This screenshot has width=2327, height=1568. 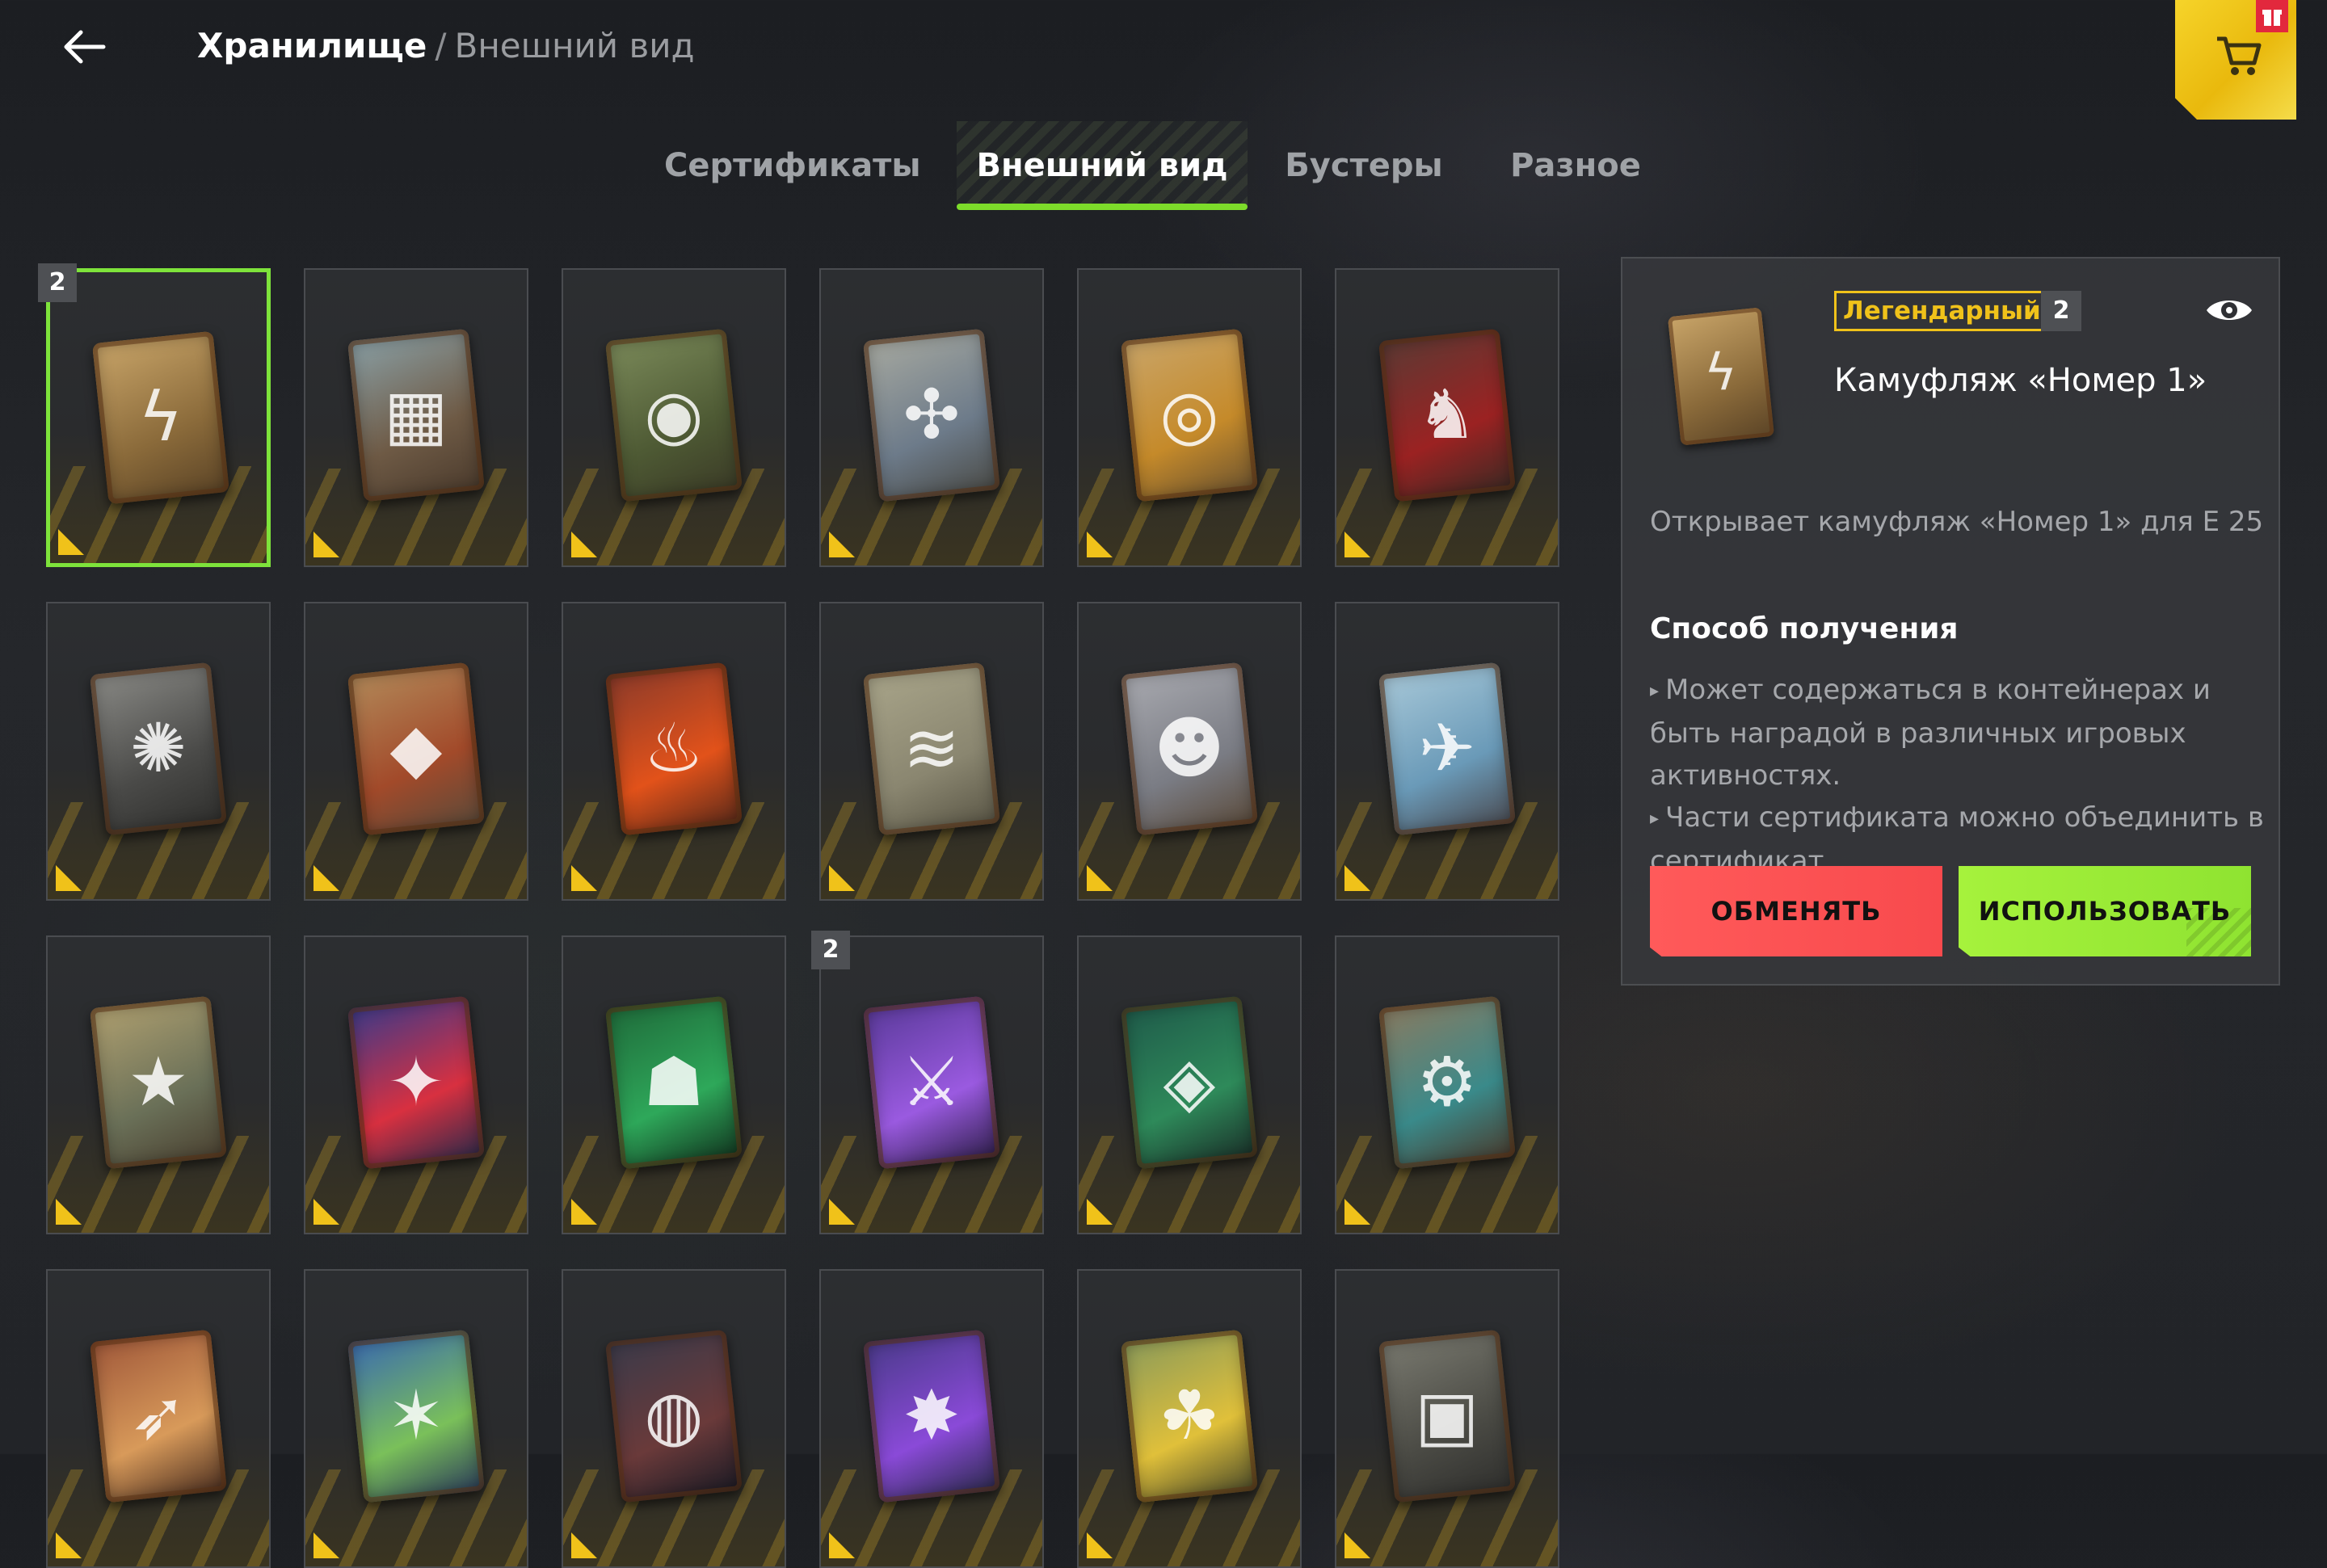 I want to click on item-cell: ✈, so click(x=1447, y=751).